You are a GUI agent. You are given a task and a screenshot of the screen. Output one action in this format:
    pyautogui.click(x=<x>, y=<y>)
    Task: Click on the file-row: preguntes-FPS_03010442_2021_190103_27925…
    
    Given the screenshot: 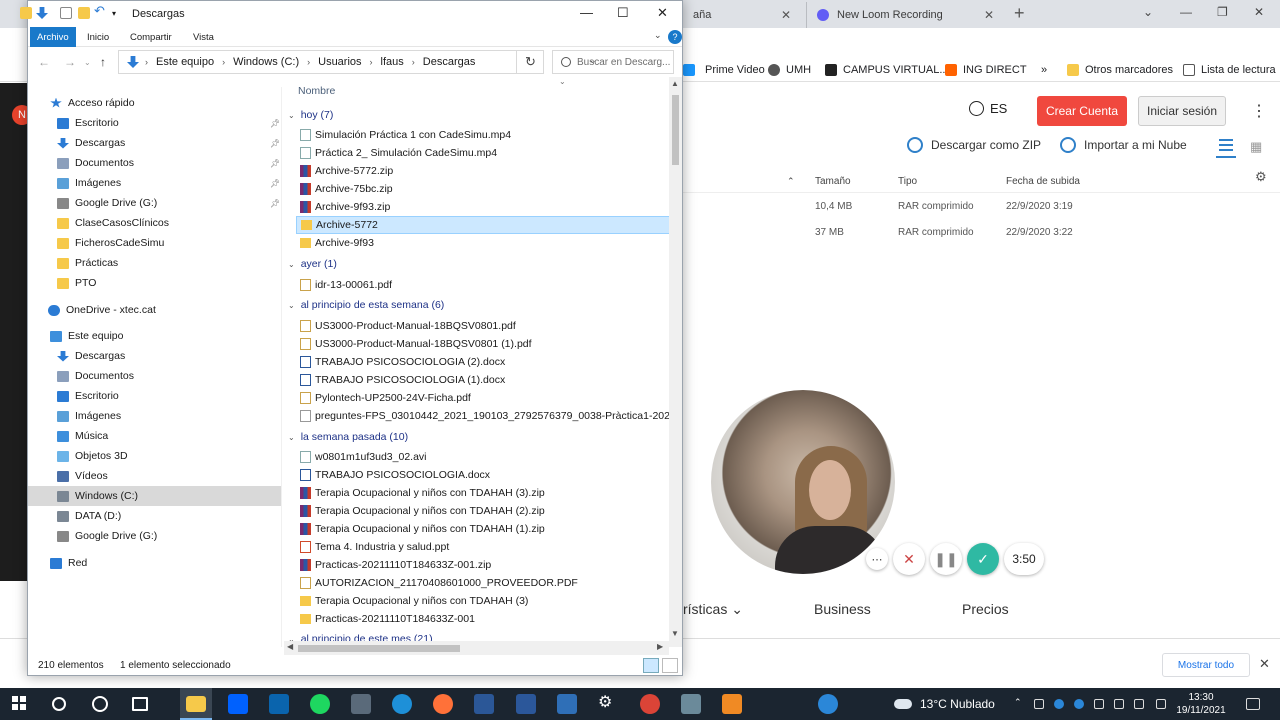 What is the action you would take?
    pyautogui.click(x=483, y=416)
    